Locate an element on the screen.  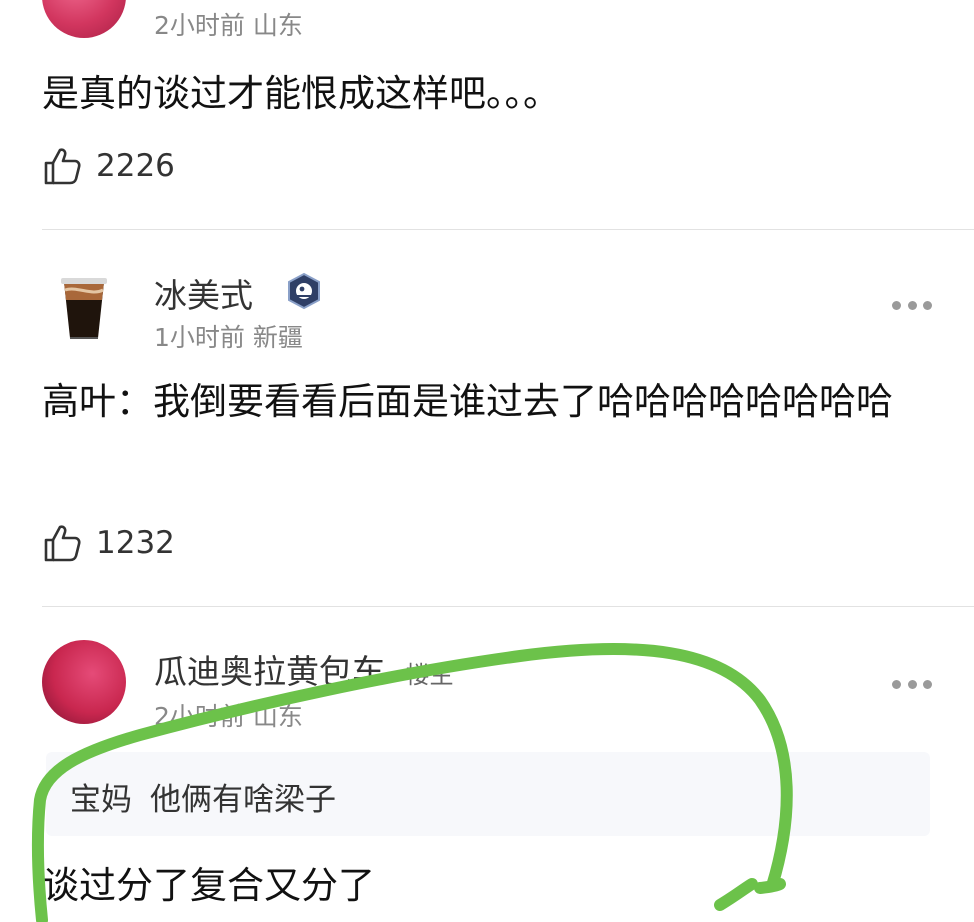
username: 冰美式 is located at coordinates (203, 293).